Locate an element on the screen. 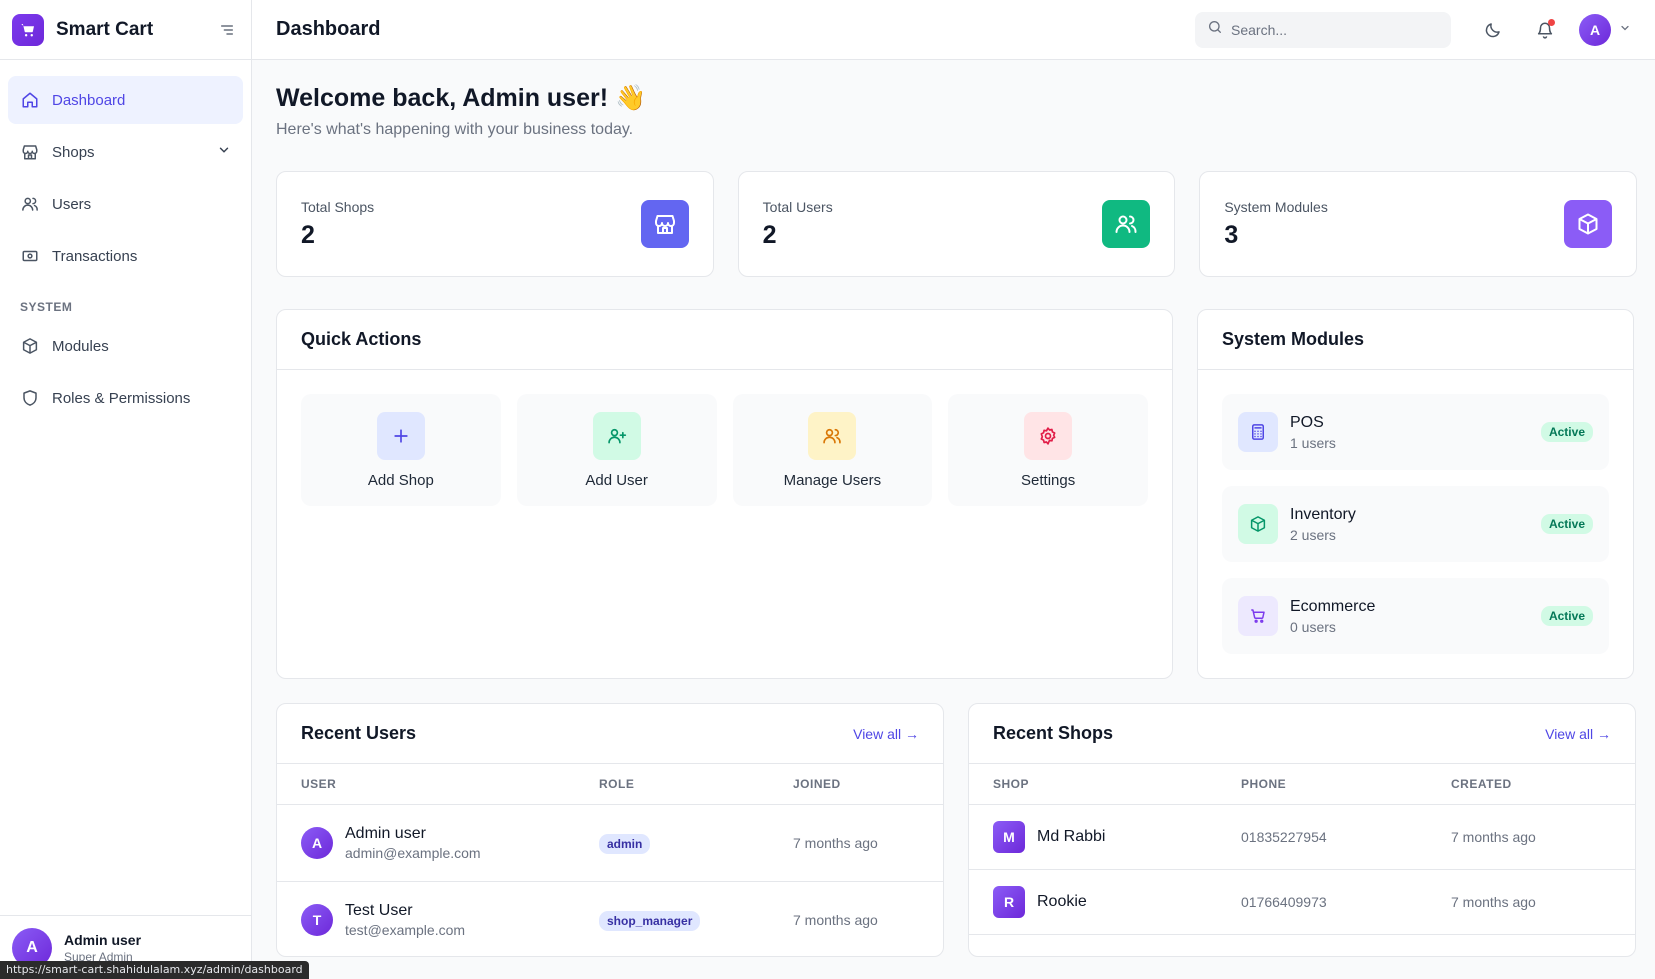 Image resolution: width=1655 pixels, height=979 pixels. sidebar-item-shops: Shops is located at coordinates (125, 152).